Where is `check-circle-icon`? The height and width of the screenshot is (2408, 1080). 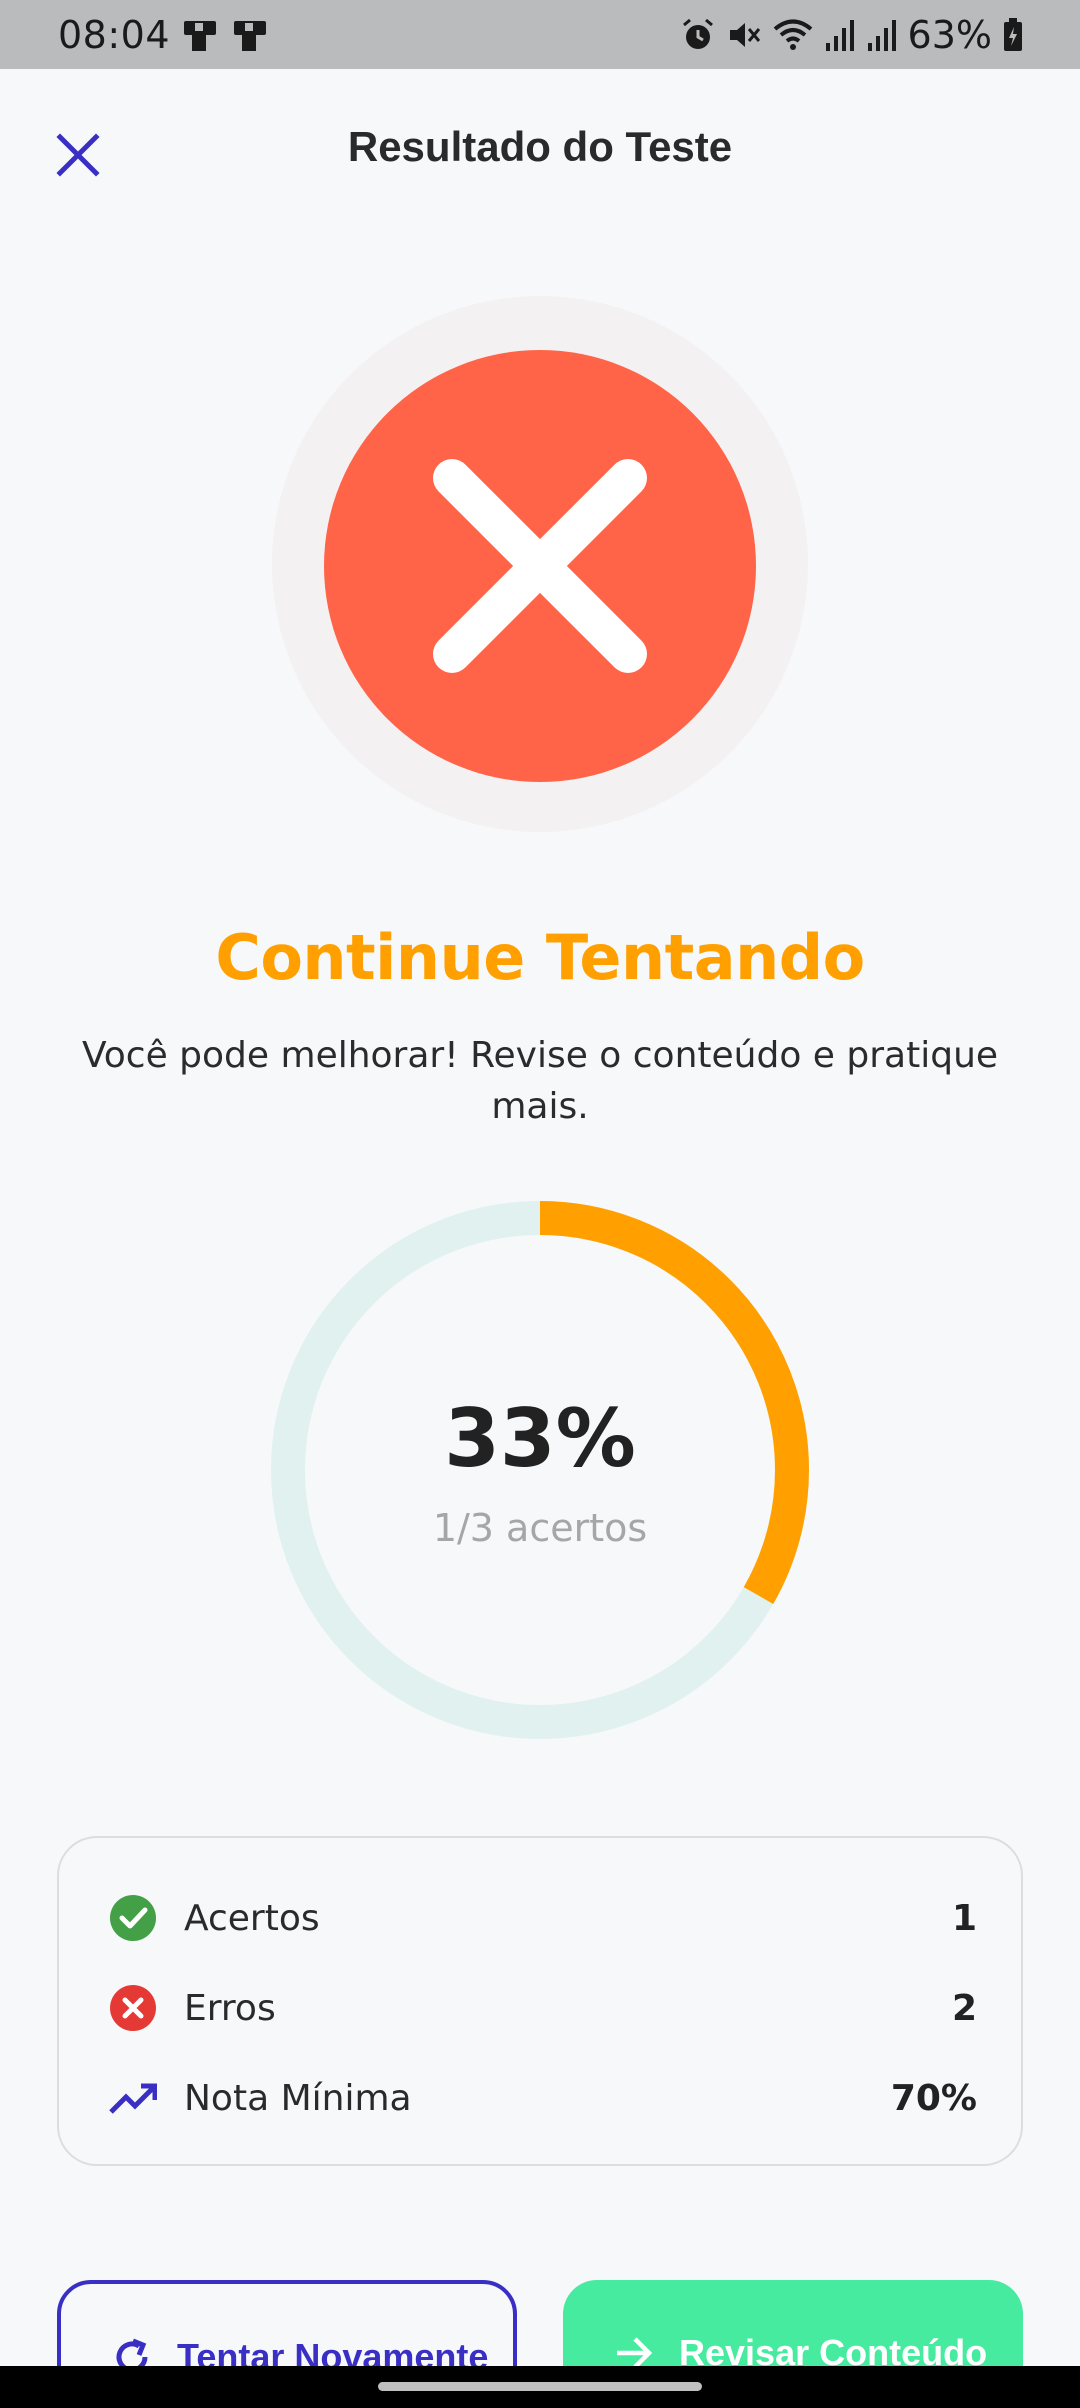
check-circle-icon is located at coordinates (133, 1918).